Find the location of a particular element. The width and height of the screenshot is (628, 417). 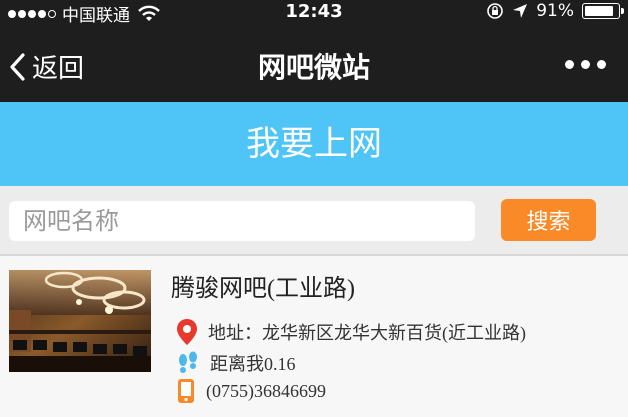

status-bar: 中国联通 12:43 91% is located at coordinates (314, 13).